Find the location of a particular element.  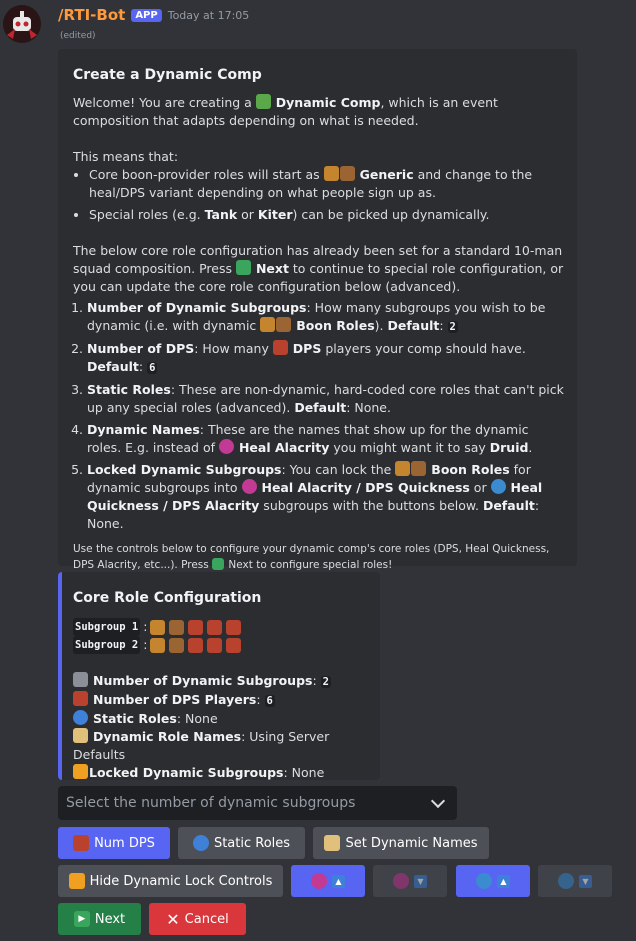

lock-heal-quickness-up-button: ▲ is located at coordinates (493, 881).